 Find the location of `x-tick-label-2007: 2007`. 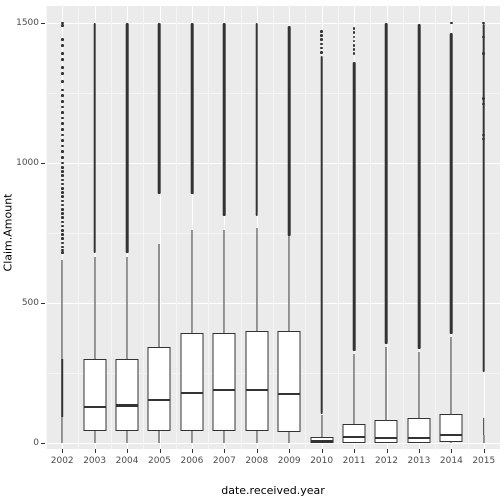

x-tick-label-2007: 2007 is located at coordinates (224, 461).